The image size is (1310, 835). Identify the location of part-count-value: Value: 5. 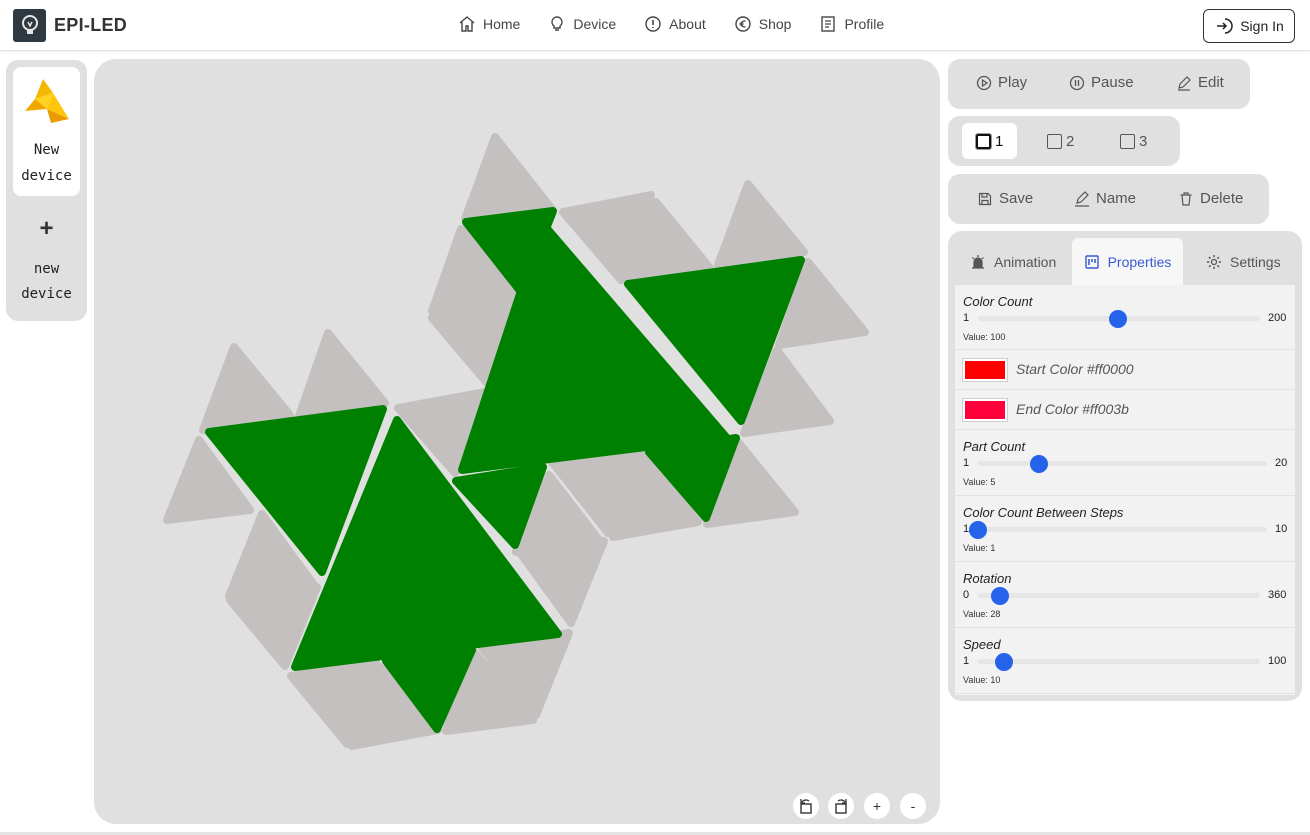
(979, 482).